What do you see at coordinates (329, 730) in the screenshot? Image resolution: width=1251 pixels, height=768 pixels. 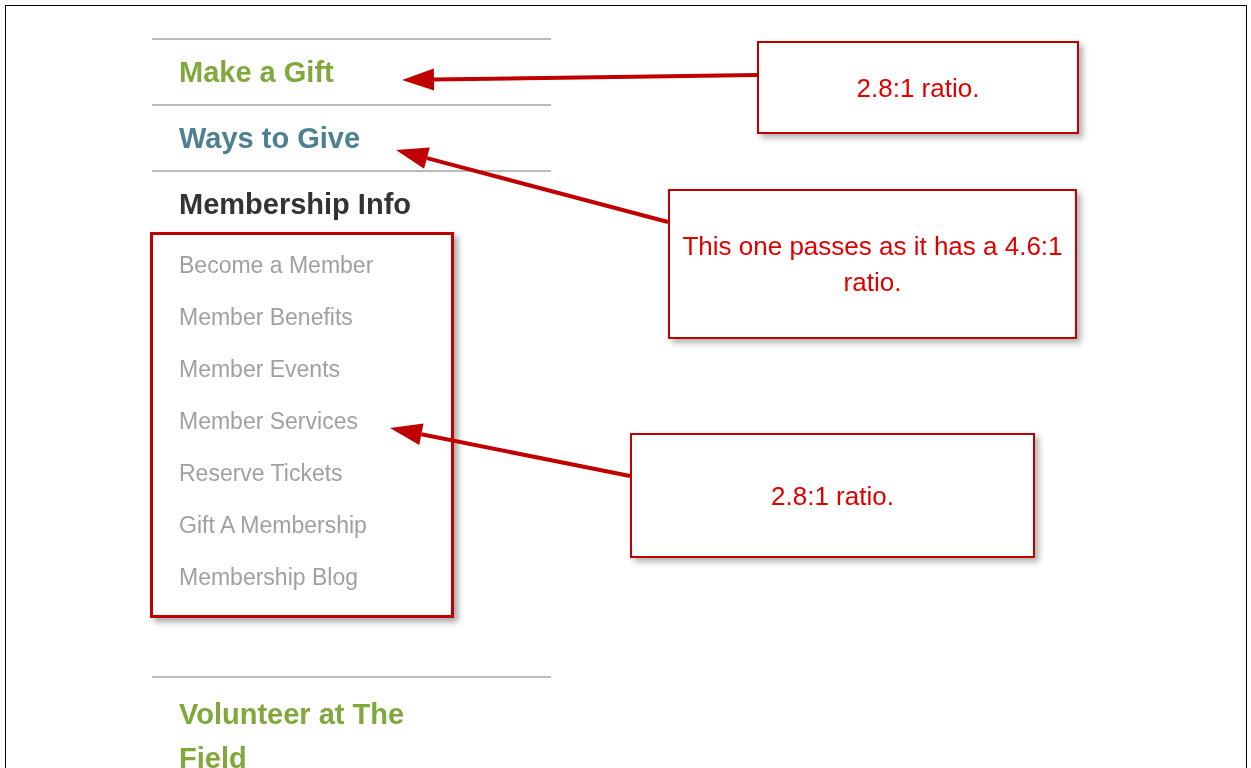 I see `nav-link: Volunteer at The Field` at bounding box center [329, 730].